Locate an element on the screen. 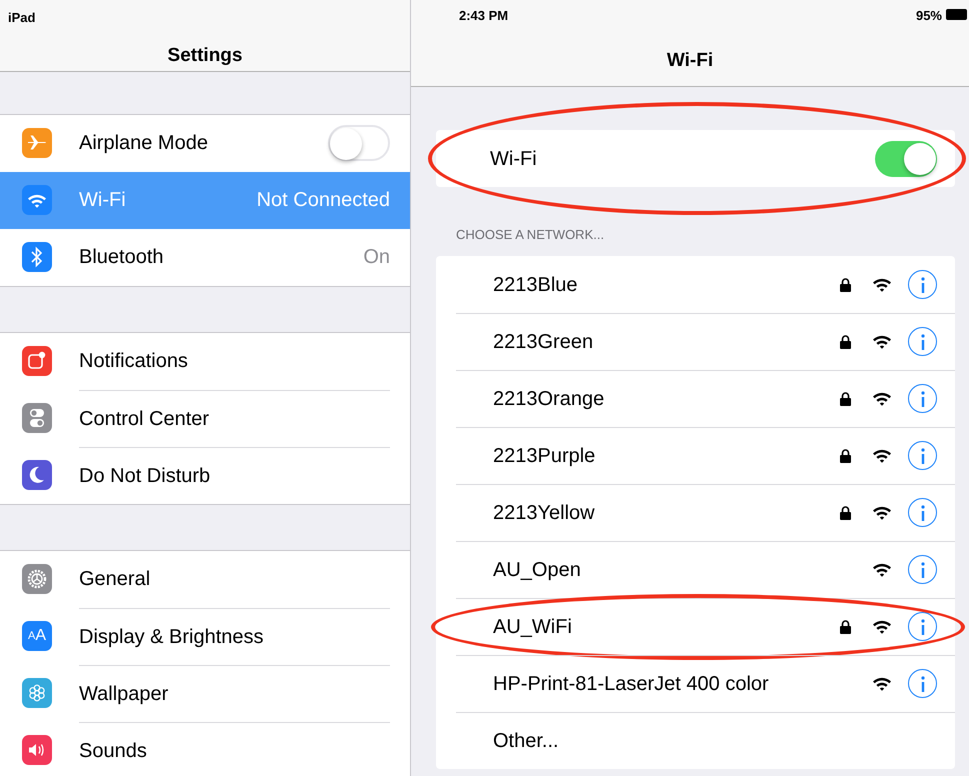 This screenshot has height=776, width=969. network-name: 2213Blue is located at coordinates (536, 285).